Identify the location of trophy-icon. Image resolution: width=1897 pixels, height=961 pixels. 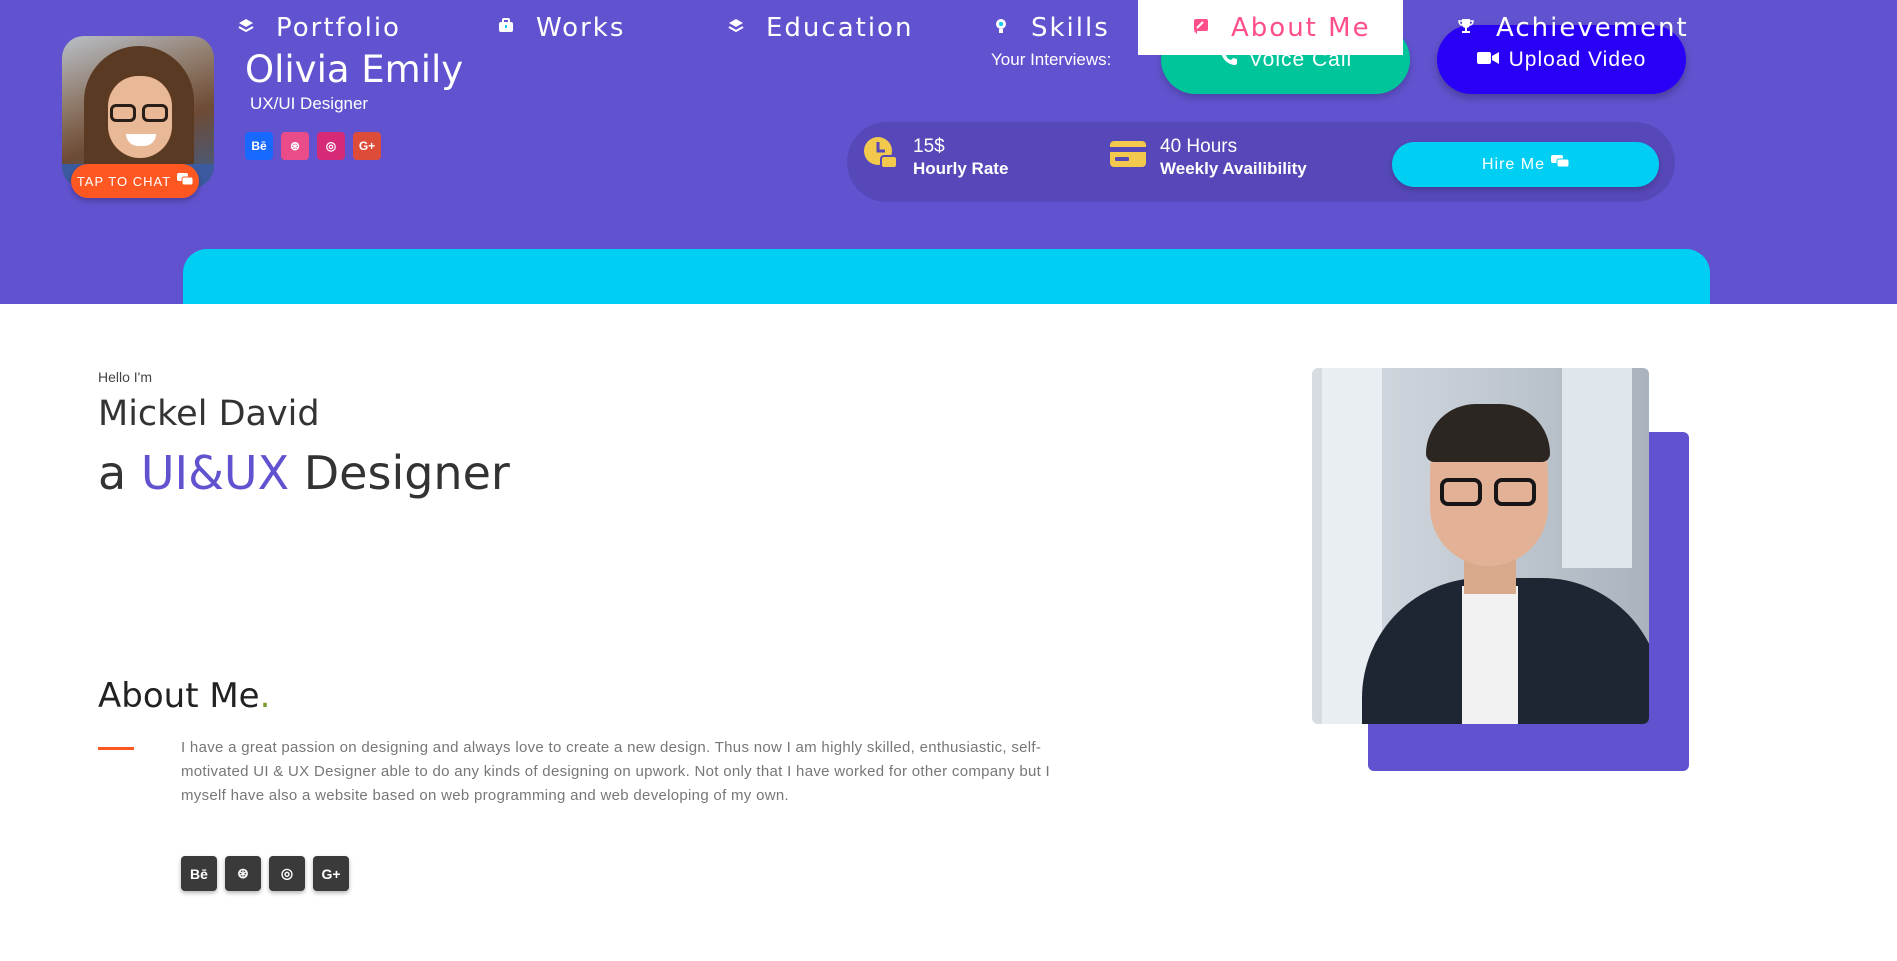
(1466, 28).